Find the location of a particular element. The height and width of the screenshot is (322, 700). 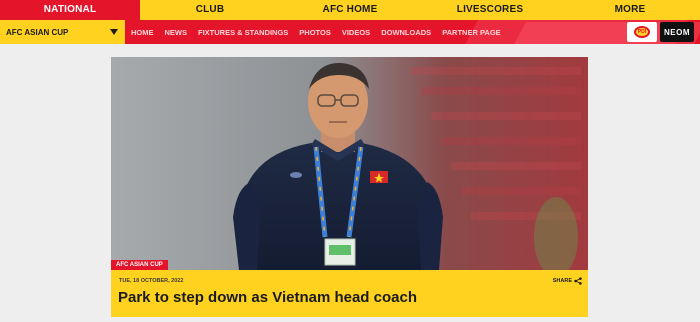

sub-nav-link-downloads: DOWNLOADS is located at coordinates (406, 32).